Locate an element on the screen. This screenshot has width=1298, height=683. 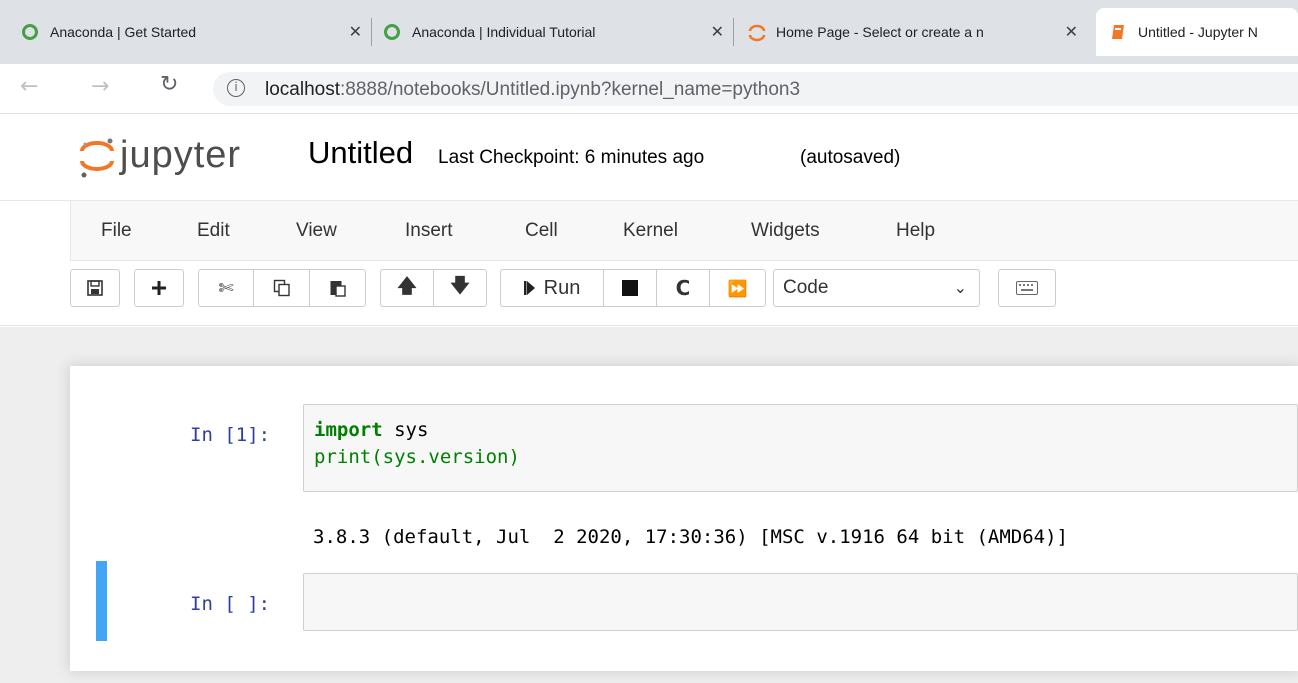
cut-button: ✄ is located at coordinates (226, 288).